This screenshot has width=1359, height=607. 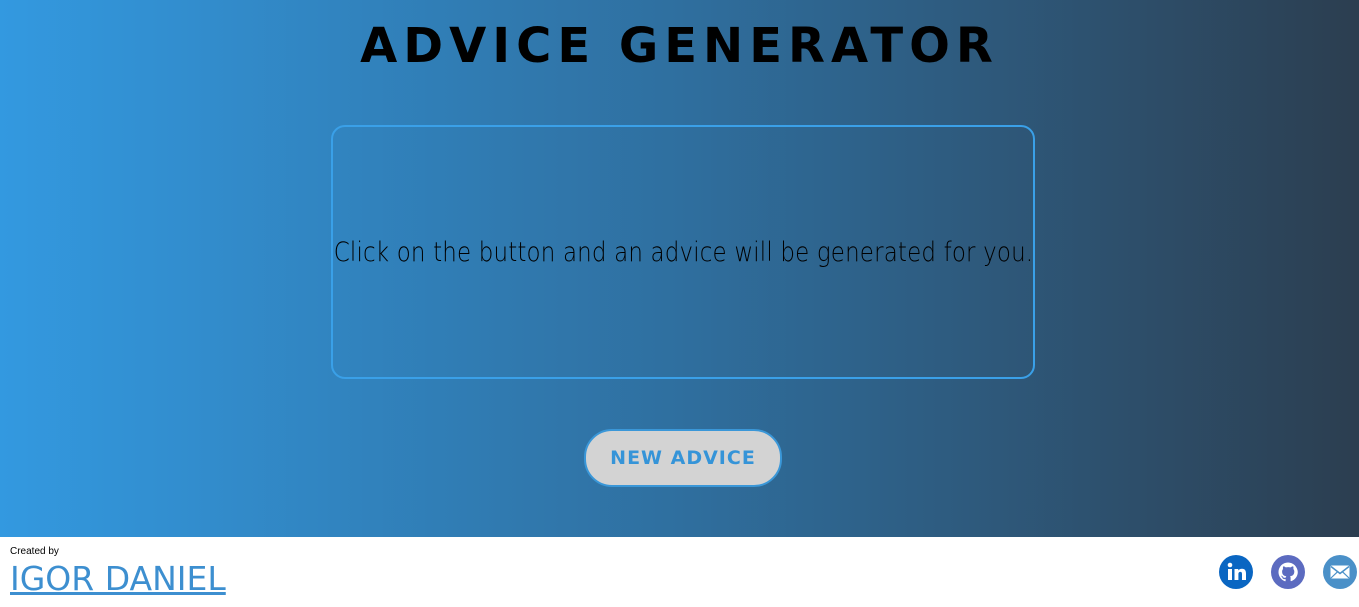 What do you see at coordinates (118, 579) in the screenshot?
I see `author-link: IGOR DANIEL` at bounding box center [118, 579].